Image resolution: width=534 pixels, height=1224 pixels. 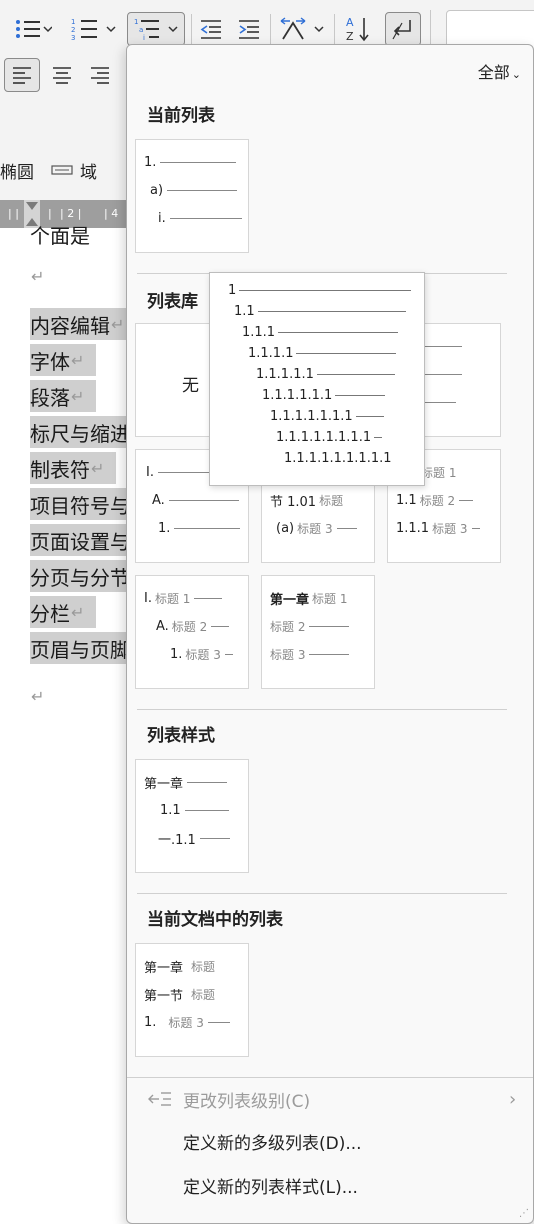 I want to click on align-right-icon, so click(x=100, y=75).